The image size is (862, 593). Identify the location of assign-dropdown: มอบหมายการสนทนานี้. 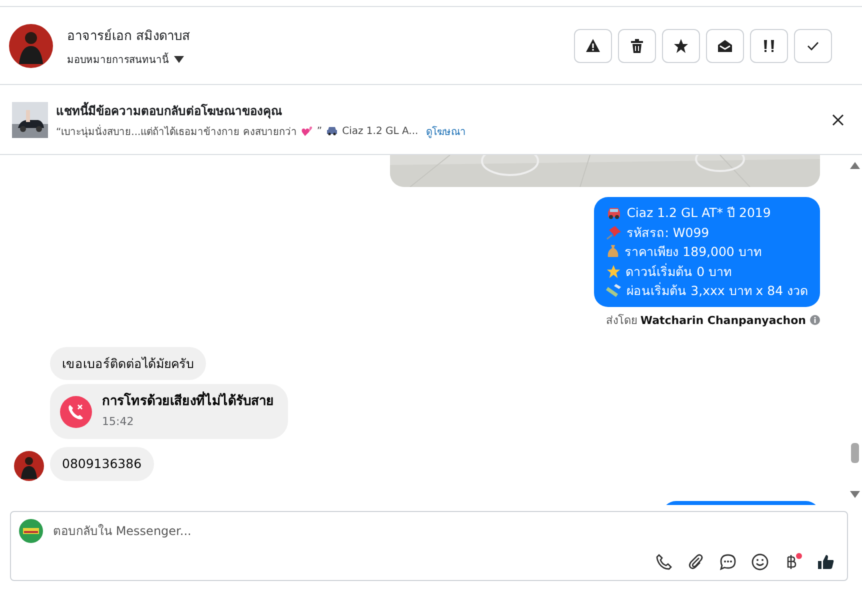
(313, 59).